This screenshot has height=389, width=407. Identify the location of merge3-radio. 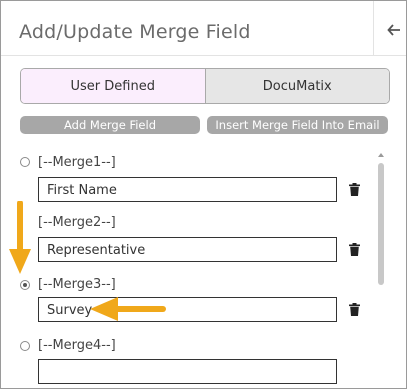
(25, 285).